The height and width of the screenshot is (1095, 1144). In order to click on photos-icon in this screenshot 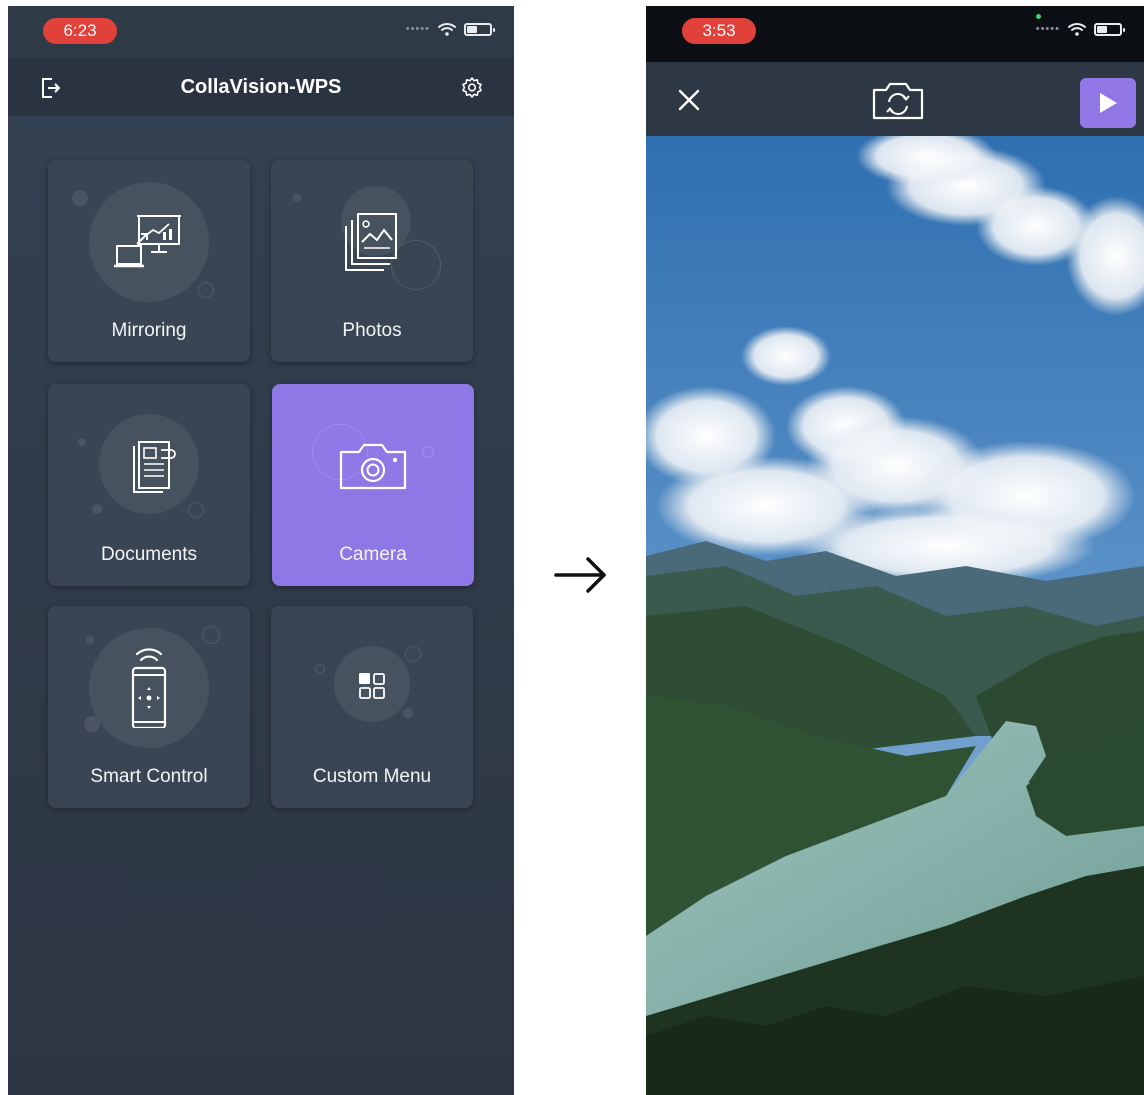, I will do `click(371, 242)`.